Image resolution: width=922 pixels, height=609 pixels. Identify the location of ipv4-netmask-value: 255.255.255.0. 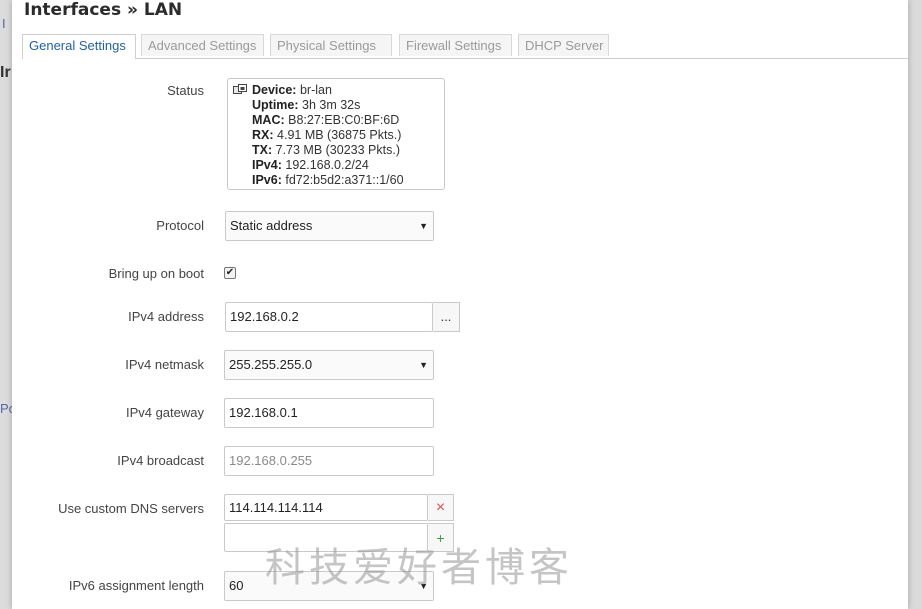
(271, 364).